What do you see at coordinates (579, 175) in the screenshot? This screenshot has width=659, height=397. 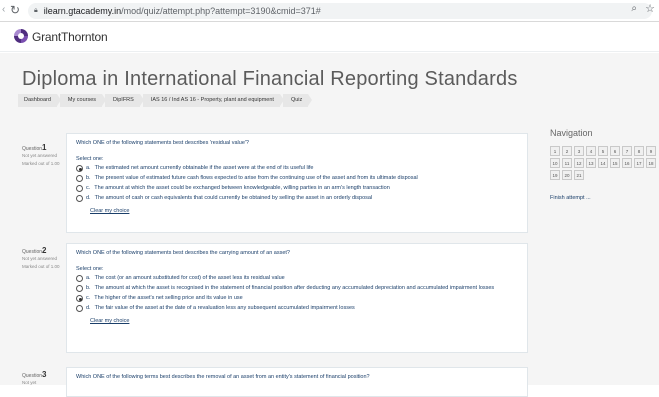 I see `nav-question-button: 21` at bounding box center [579, 175].